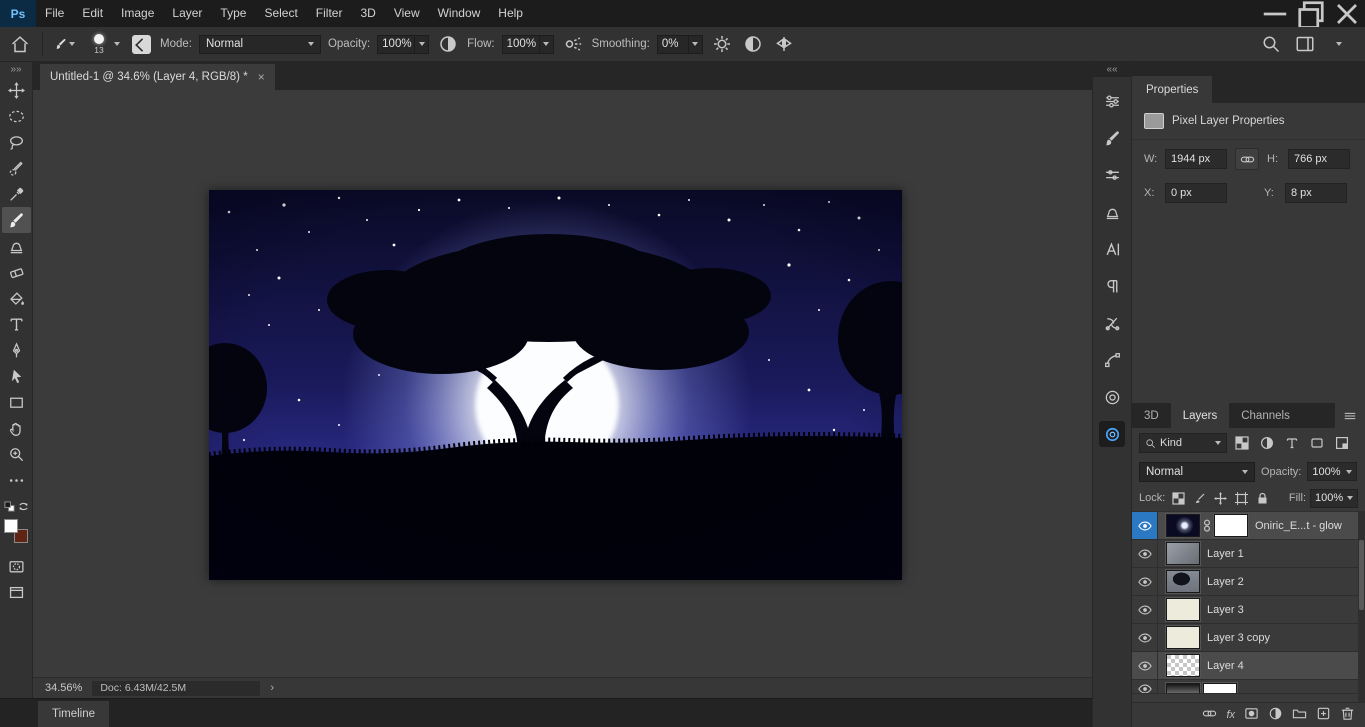 The image size is (1365, 727). What do you see at coordinates (1319, 159) in the screenshot?
I see `height-field: 766 px` at bounding box center [1319, 159].